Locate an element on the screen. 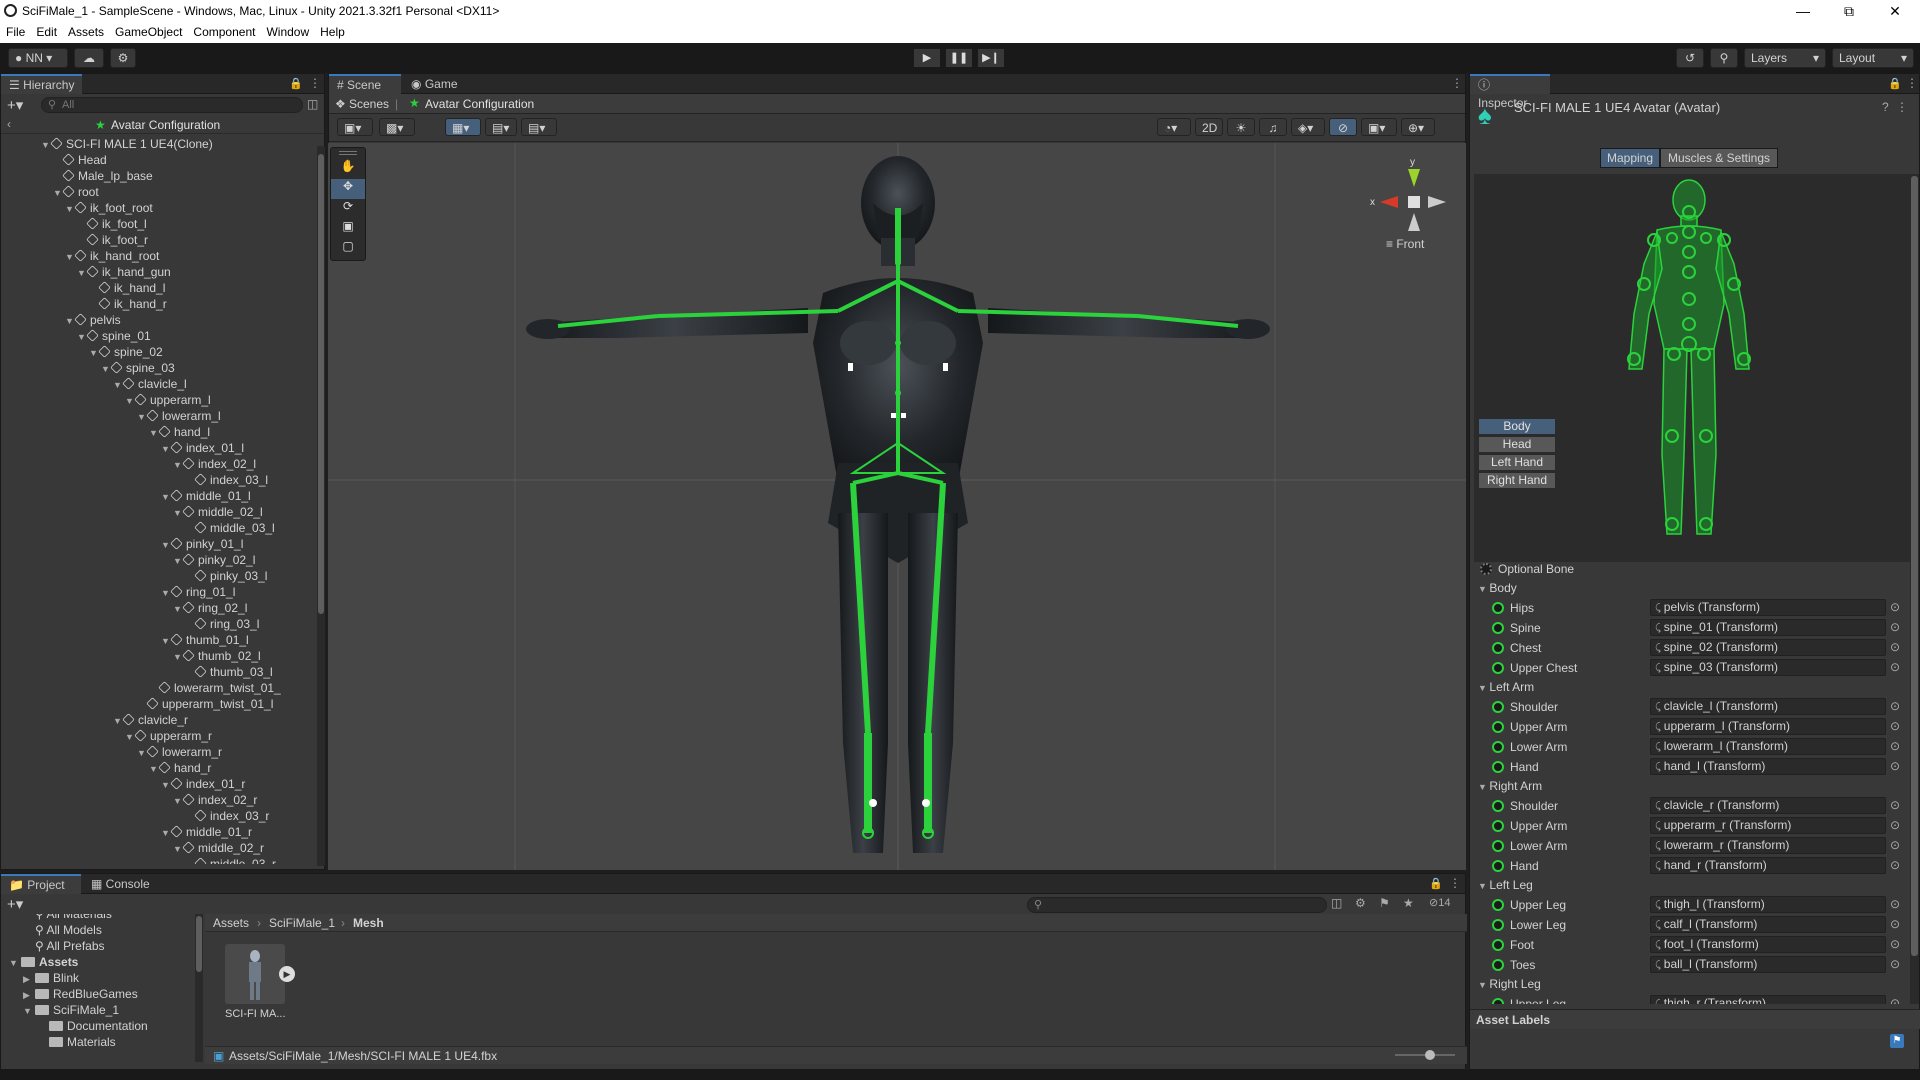 The width and height of the screenshot is (1920, 1080). hierarchy-item: ▼ upperarm_r is located at coordinates (168, 736).